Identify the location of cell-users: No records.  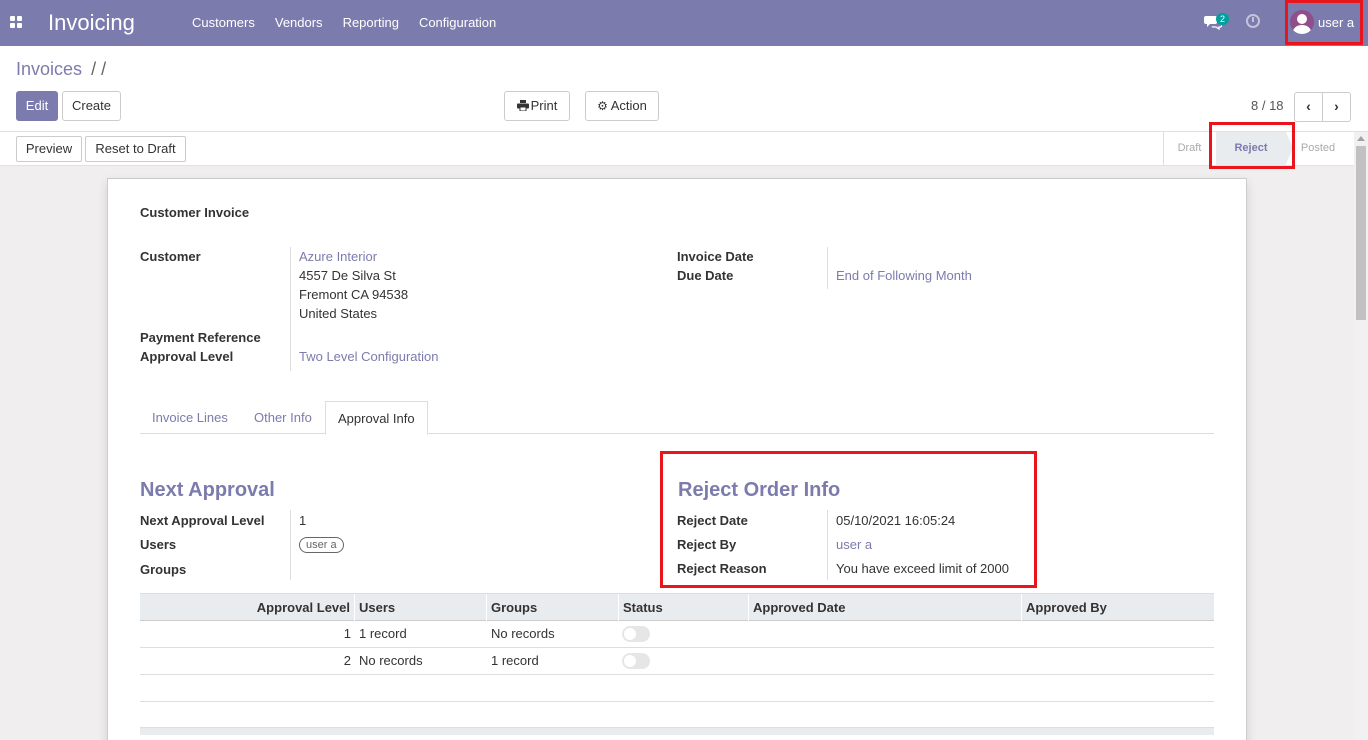
(391, 660).